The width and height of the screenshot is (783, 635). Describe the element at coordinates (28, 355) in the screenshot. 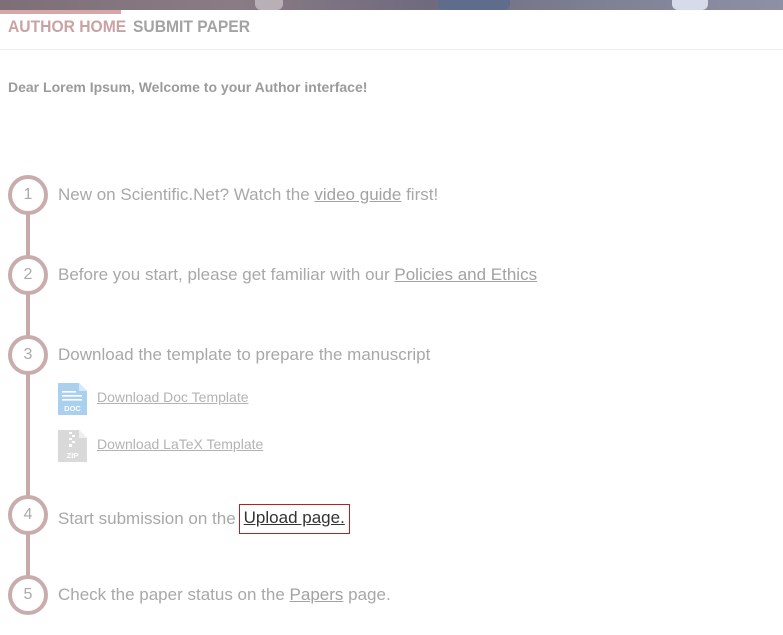

I see `step-3-circle: 3` at that location.